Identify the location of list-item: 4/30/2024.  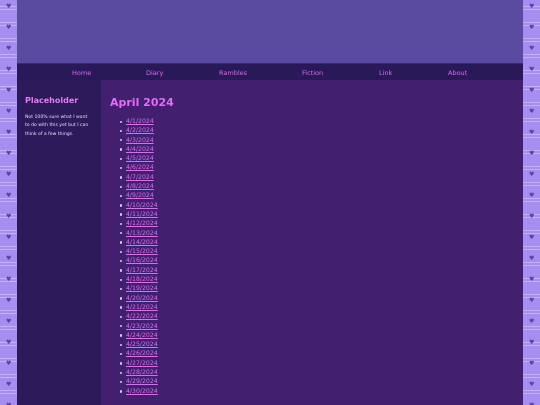
(139, 391).